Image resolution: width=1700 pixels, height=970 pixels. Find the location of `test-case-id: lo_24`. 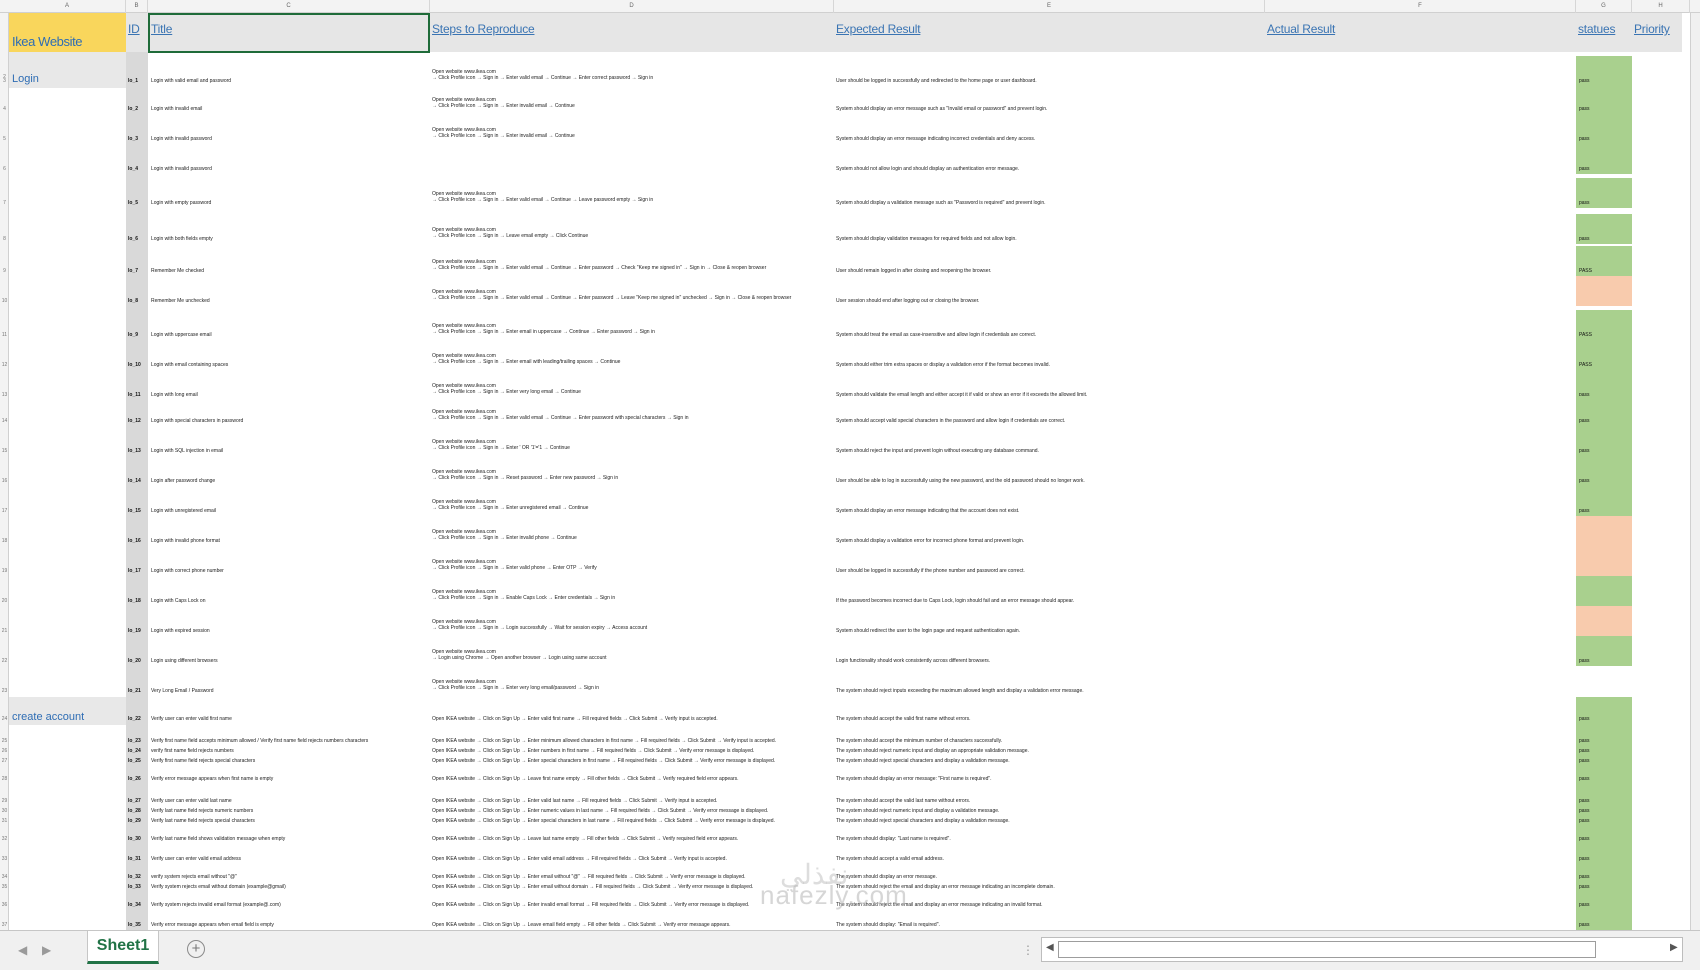

test-case-id: lo_24 is located at coordinates (134, 751).